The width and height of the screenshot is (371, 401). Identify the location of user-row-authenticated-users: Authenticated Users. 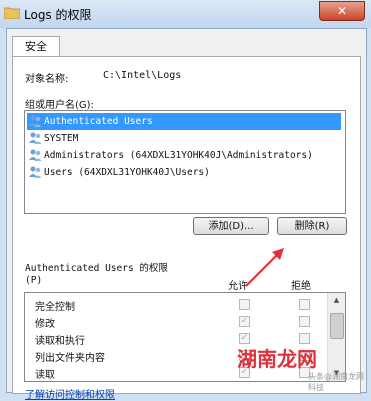
(184, 121).